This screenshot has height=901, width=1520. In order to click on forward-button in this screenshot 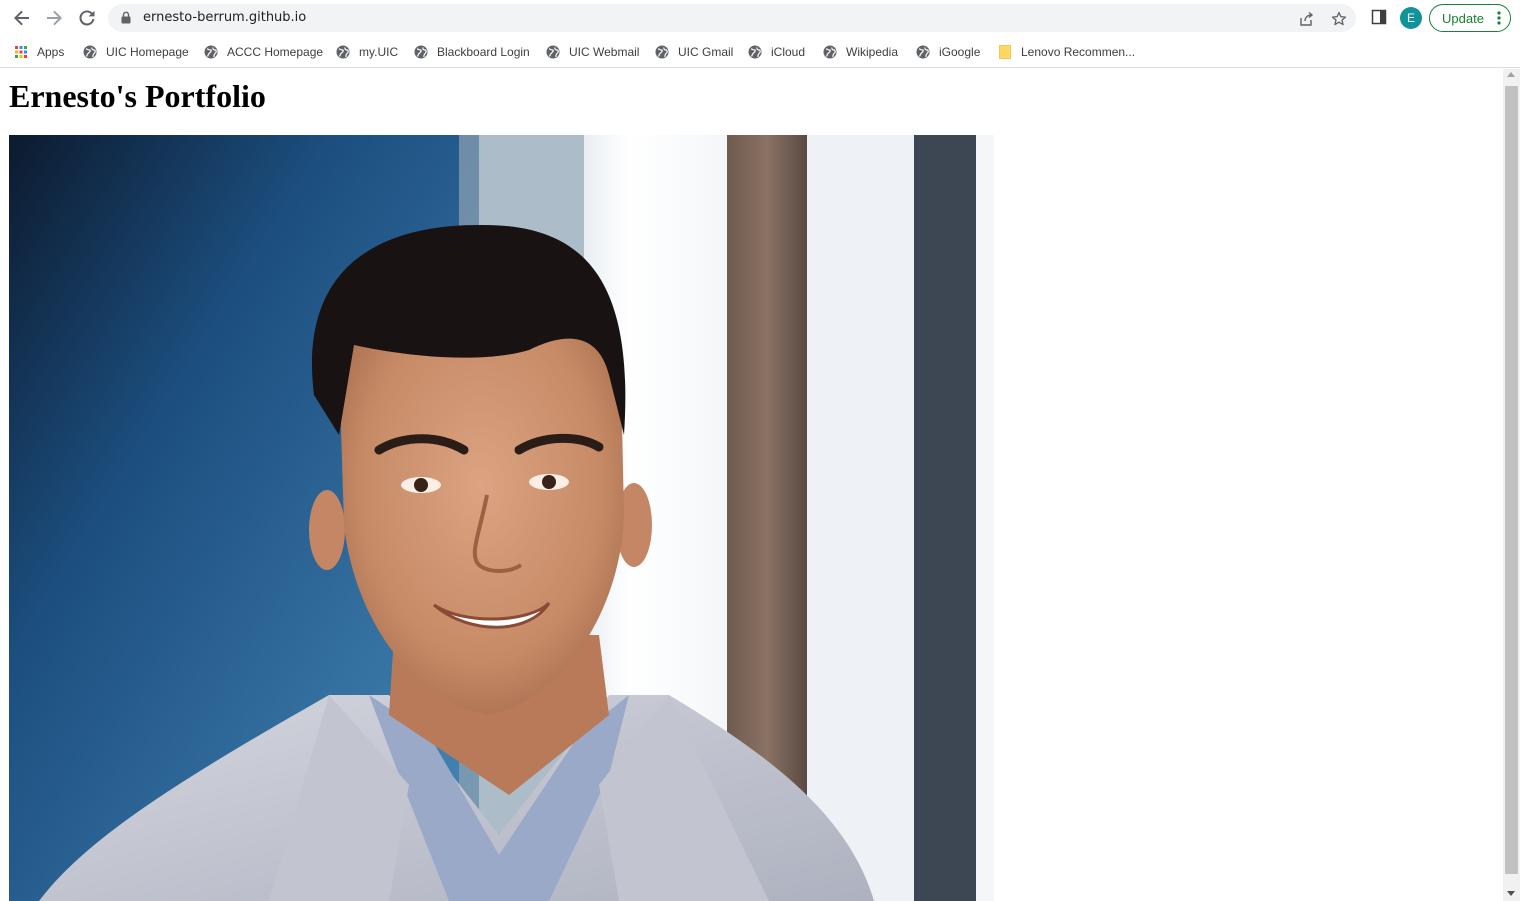, I will do `click(54, 18)`.